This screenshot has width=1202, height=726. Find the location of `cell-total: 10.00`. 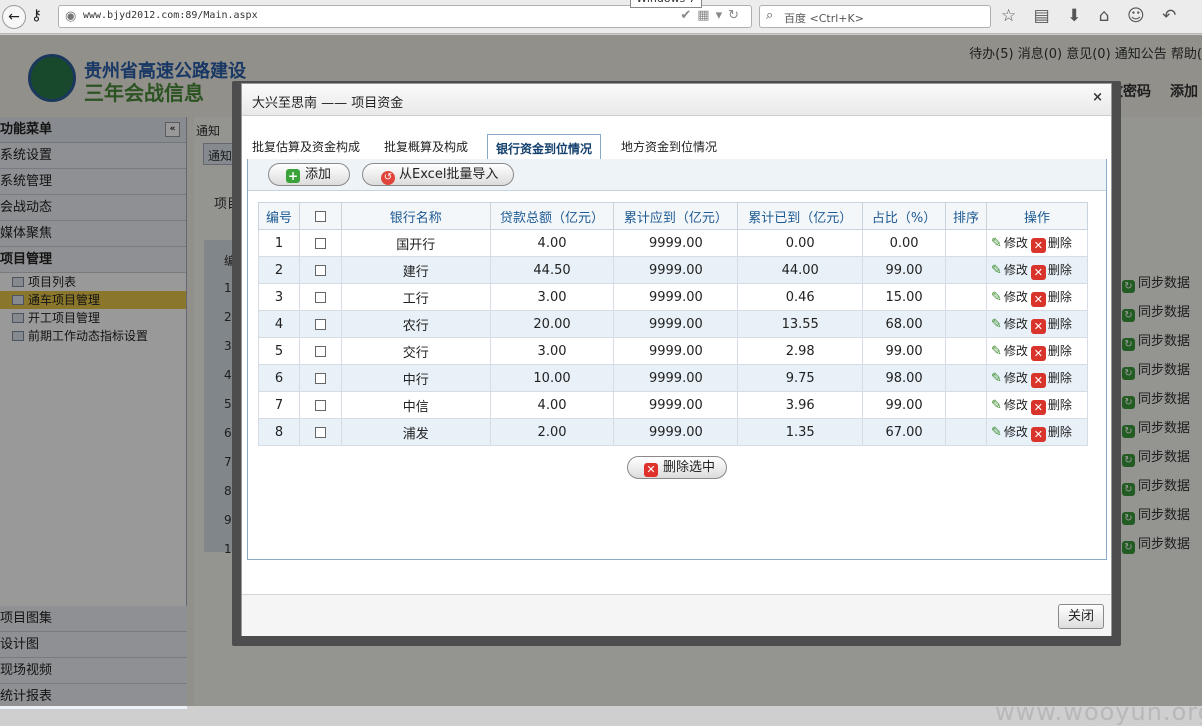

cell-total: 10.00 is located at coordinates (552, 378).